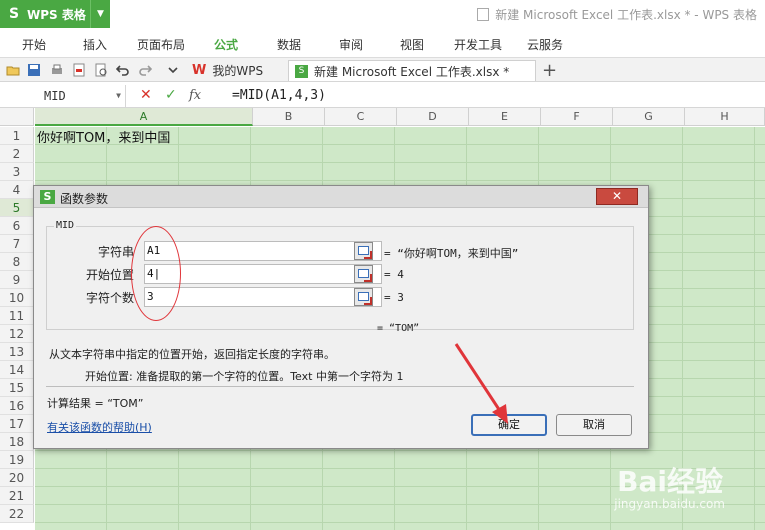  Describe the element at coordinates (34, 44) in the screenshot. I see `menu-item-home: 开始` at that location.